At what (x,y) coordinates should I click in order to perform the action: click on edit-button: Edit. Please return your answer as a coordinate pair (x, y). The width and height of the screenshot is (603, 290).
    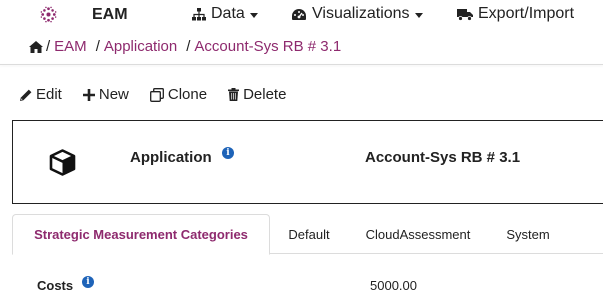
    Looking at the image, I should click on (41, 94).